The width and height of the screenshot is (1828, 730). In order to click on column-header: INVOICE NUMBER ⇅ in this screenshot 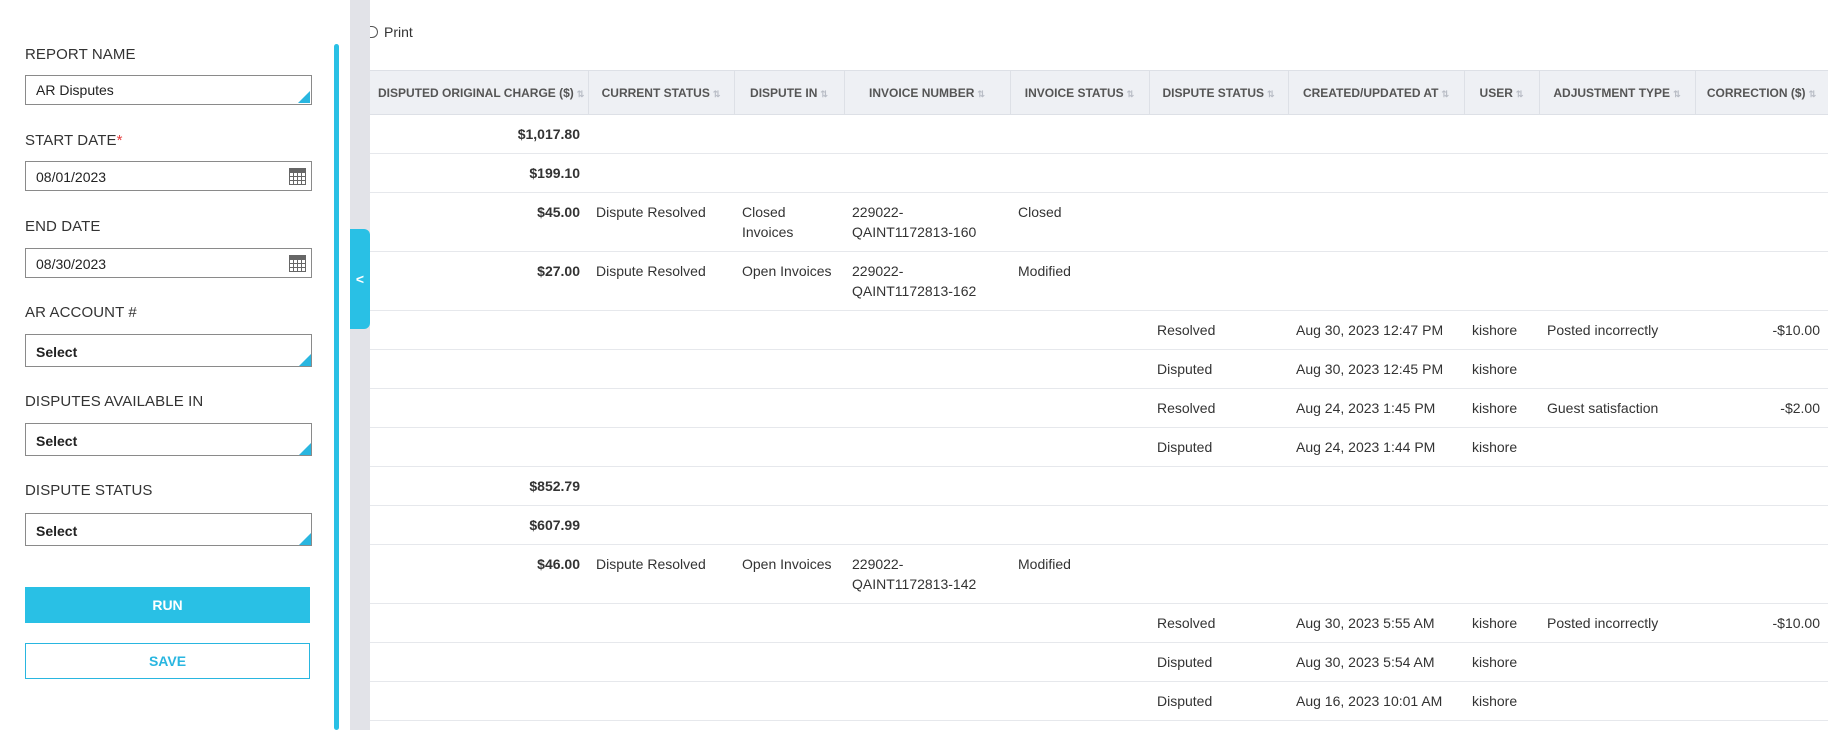, I will do `click(927, 92)`.